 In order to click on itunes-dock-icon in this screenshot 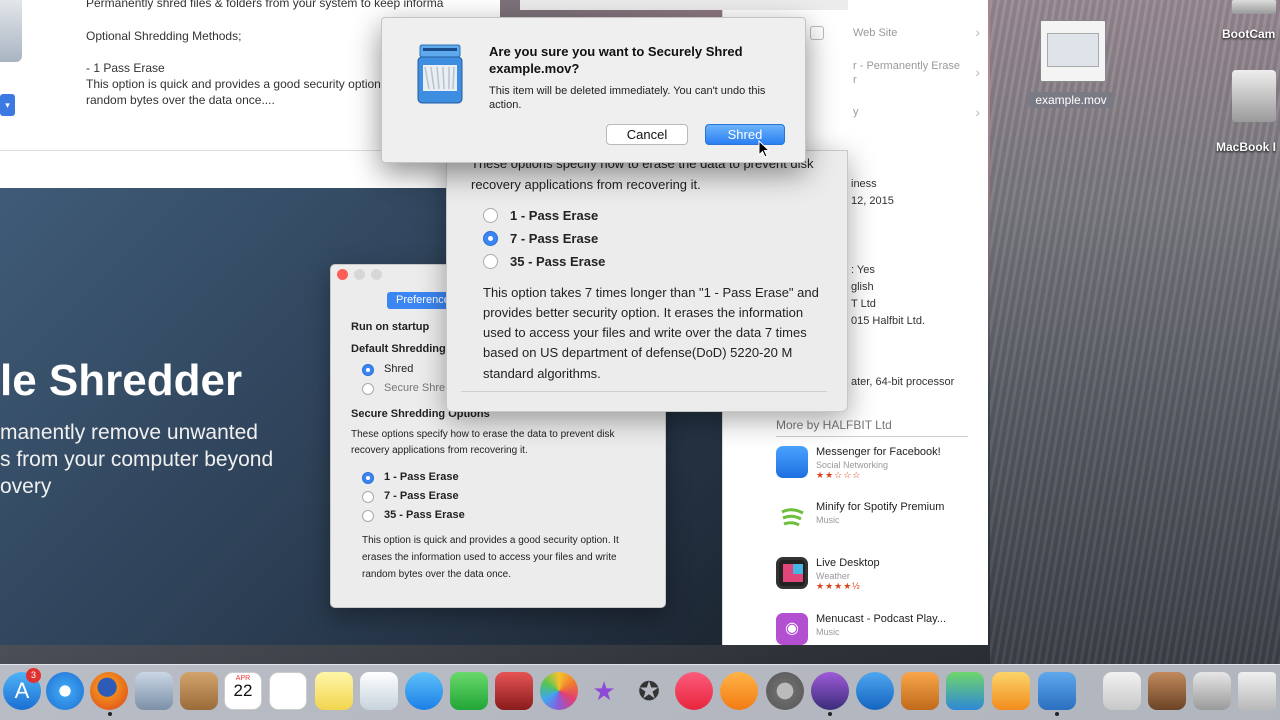, I will do `click(694, 691)`.